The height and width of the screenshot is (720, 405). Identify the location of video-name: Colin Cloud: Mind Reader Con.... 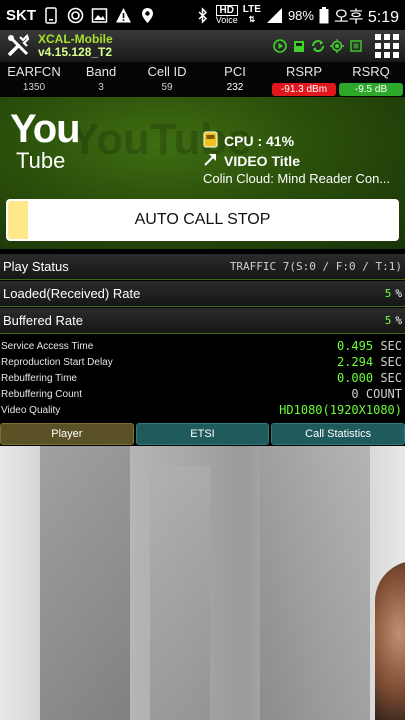
(297, 178).